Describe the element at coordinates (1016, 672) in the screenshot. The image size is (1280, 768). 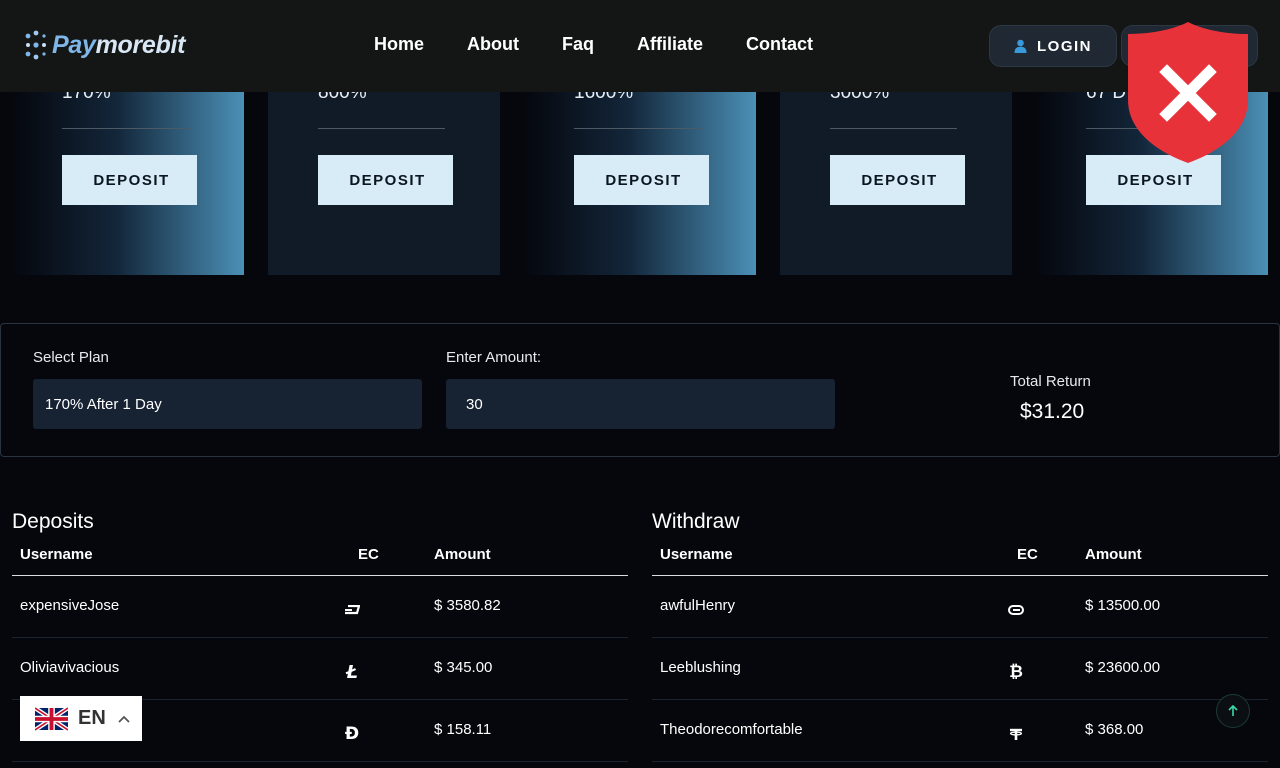
I see `bitcoin-icon: ₿` at that location.